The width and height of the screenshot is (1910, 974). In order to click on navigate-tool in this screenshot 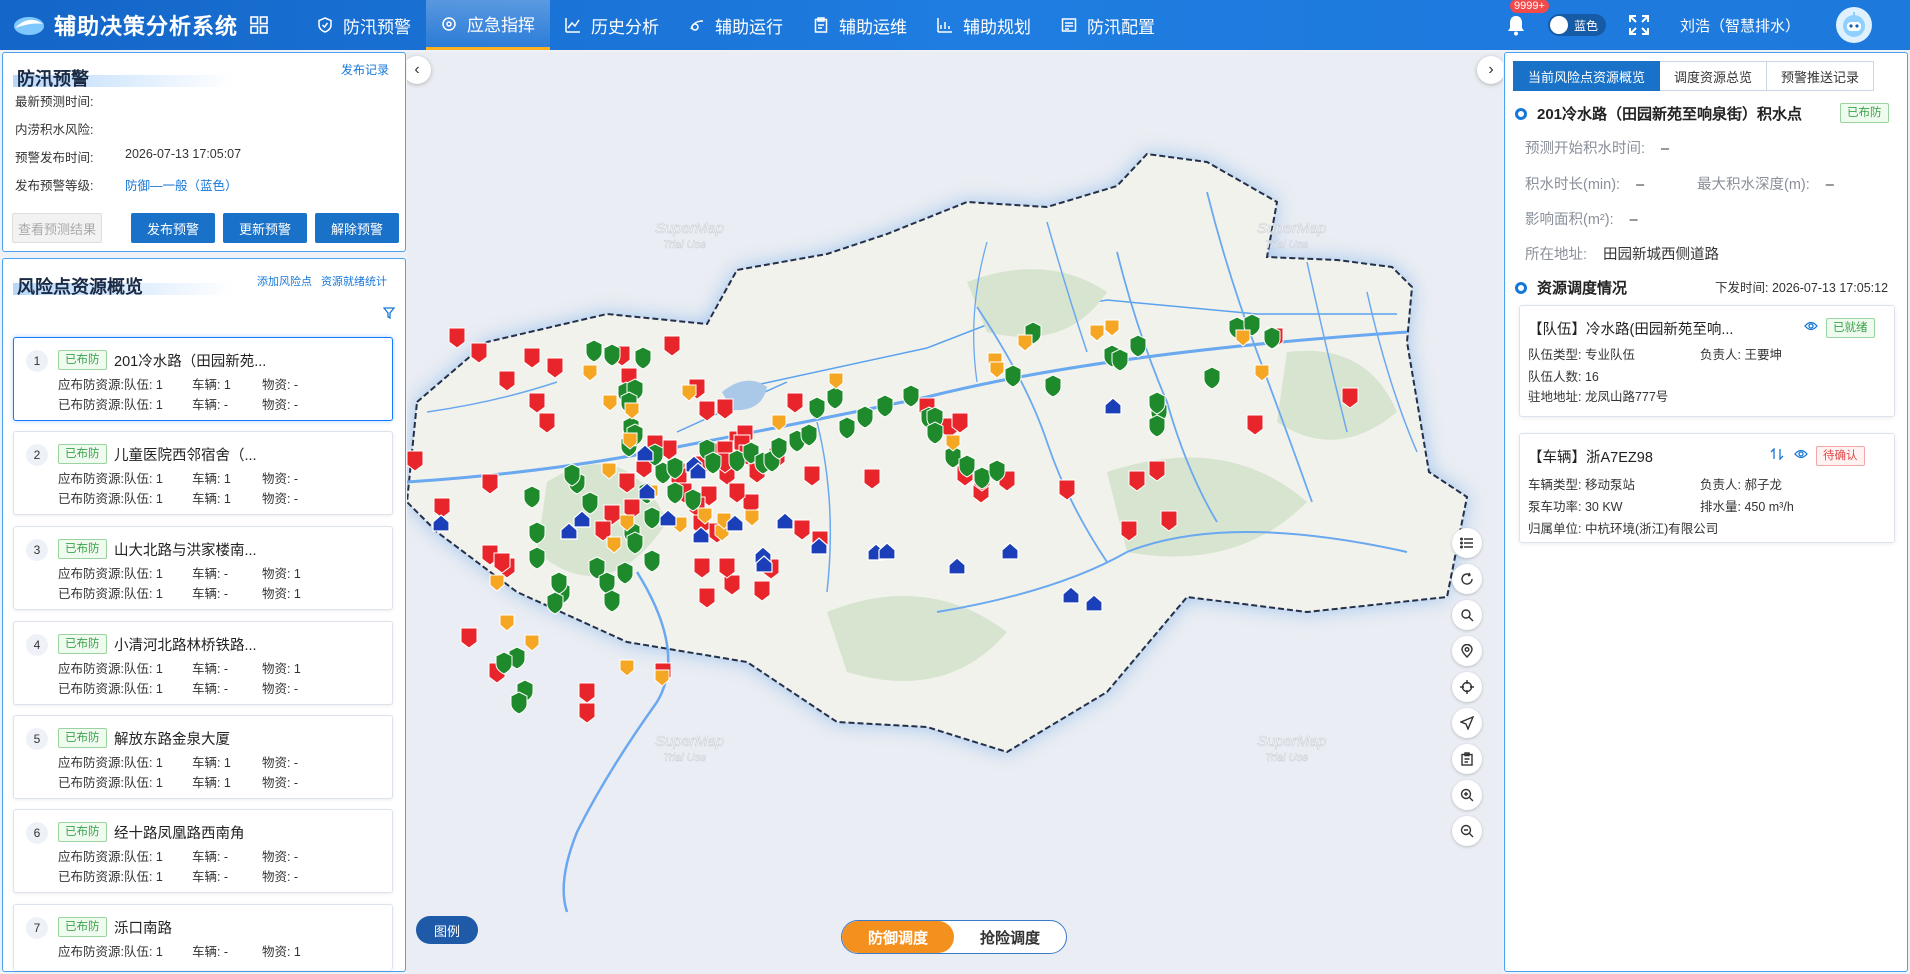, I will do `click(1467, 723)`.